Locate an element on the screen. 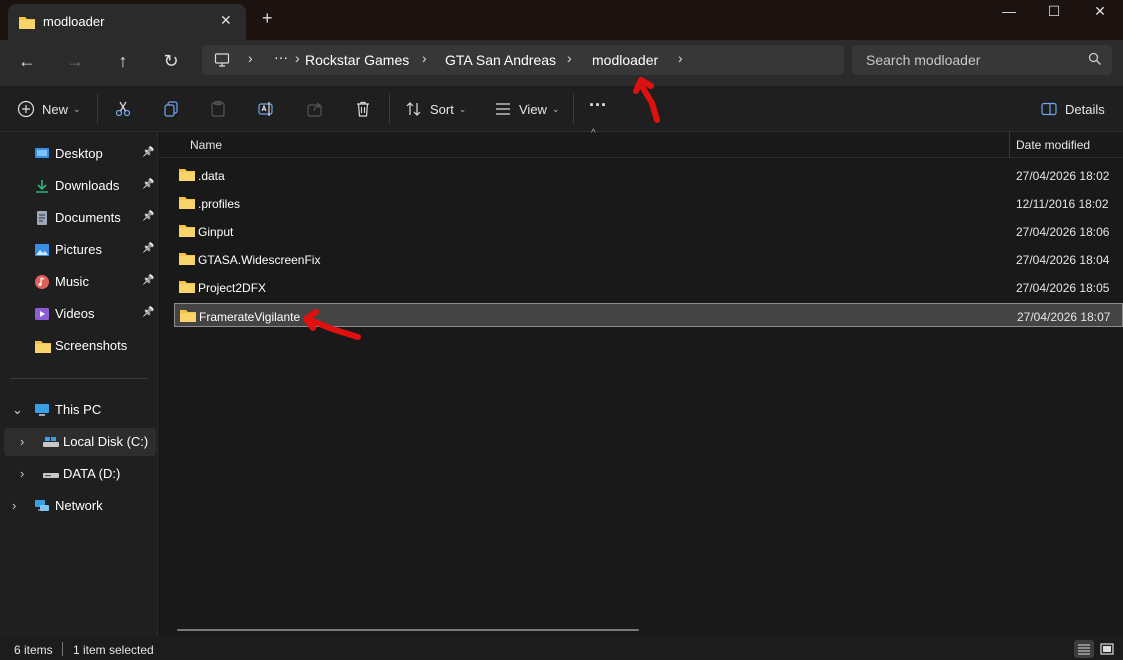 Image resolution: width=1123 pixels, height=660 pixels. breadcrumb-gta-san-andreas: GTA San Andreas is located at coordinates (500, 60).